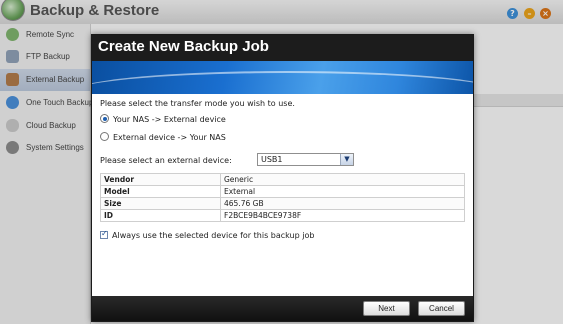 This screenshot has width=563, height=324. I want to click on always-use-checkbox: ✓, so click(104, 233).